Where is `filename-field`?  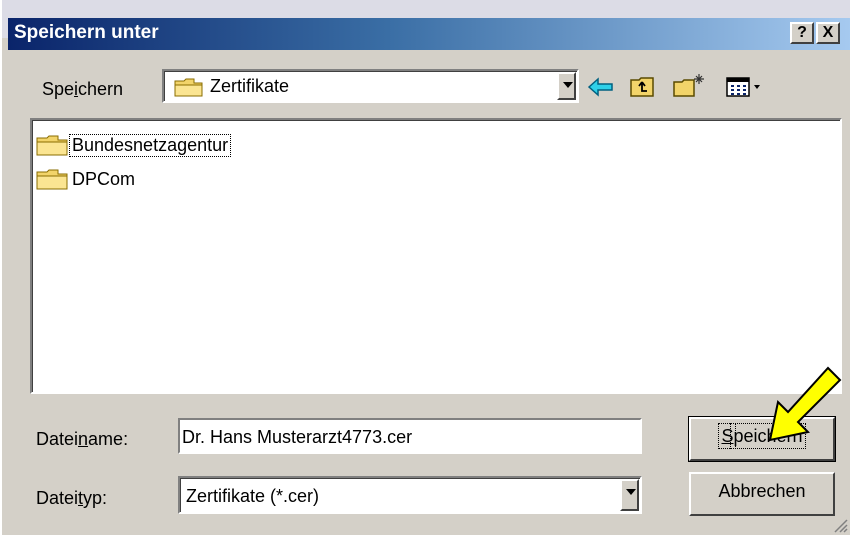 filename-field is located at coordinates (410, 436).